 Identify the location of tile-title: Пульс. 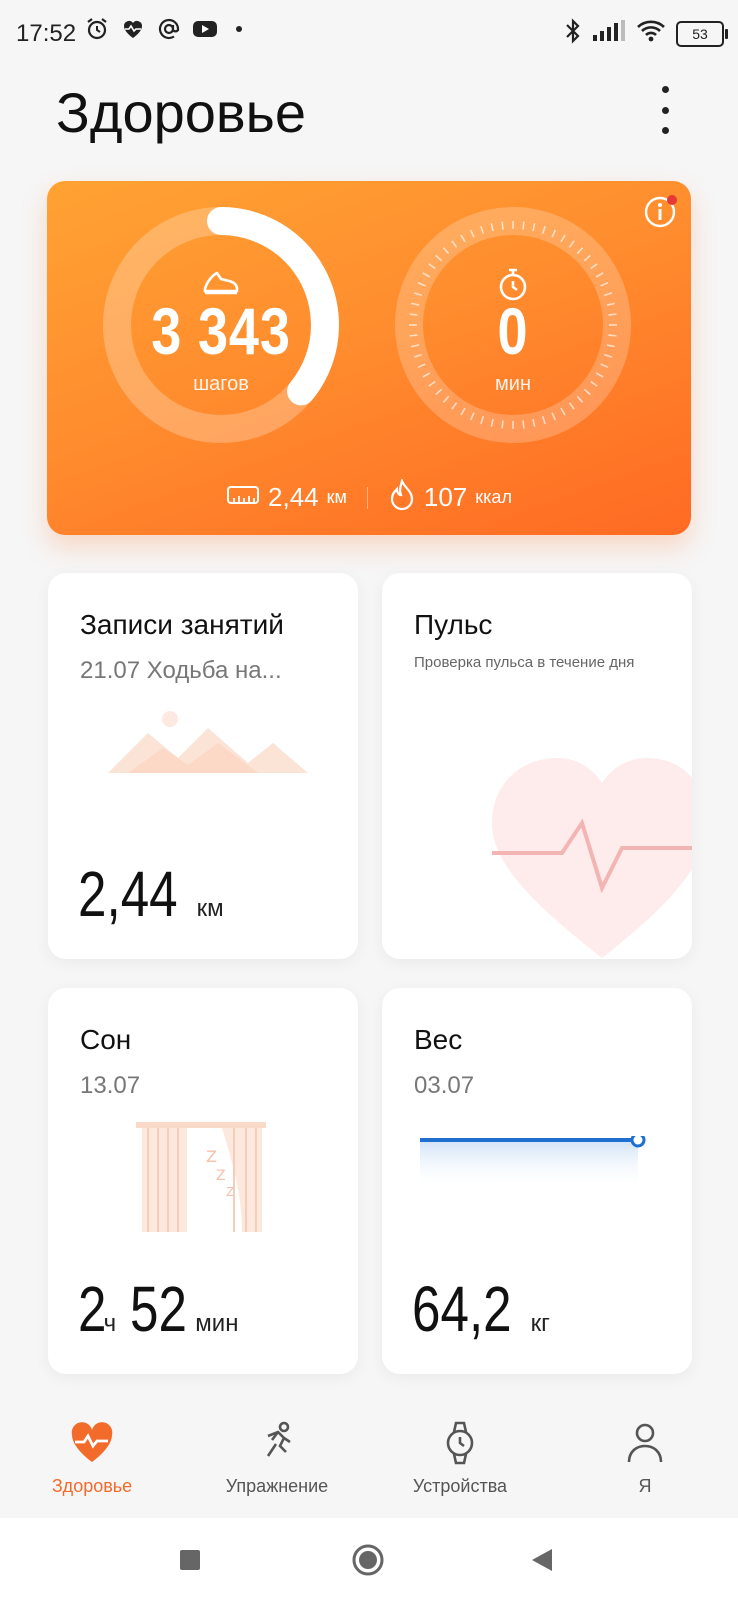
(453, 624).